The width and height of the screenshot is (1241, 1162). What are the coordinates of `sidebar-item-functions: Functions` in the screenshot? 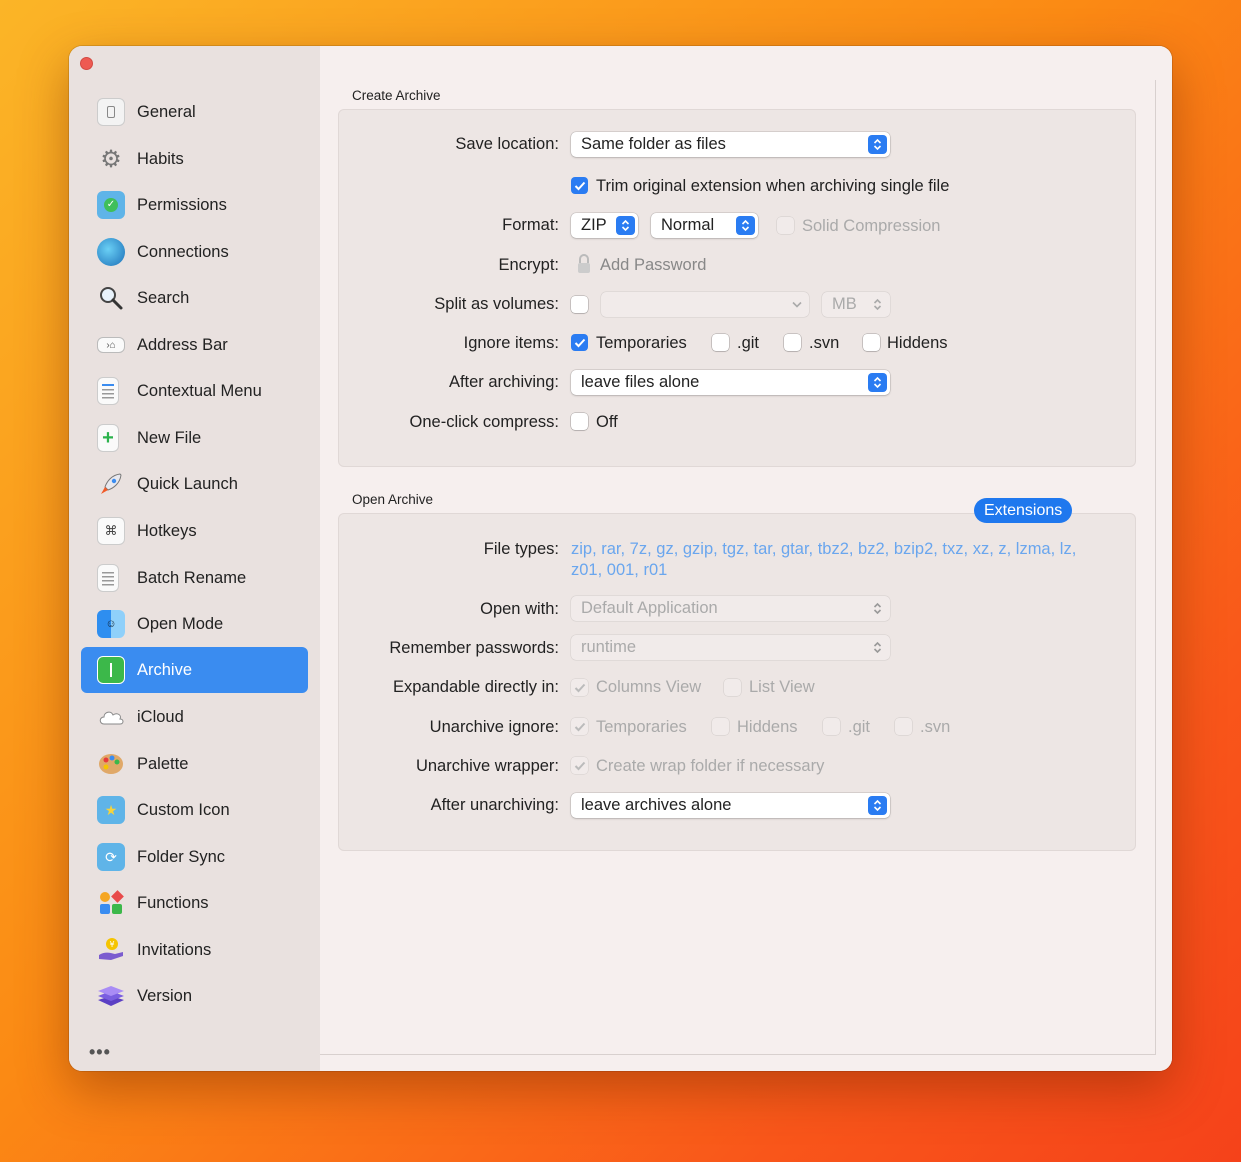 It's located at (194, 903).